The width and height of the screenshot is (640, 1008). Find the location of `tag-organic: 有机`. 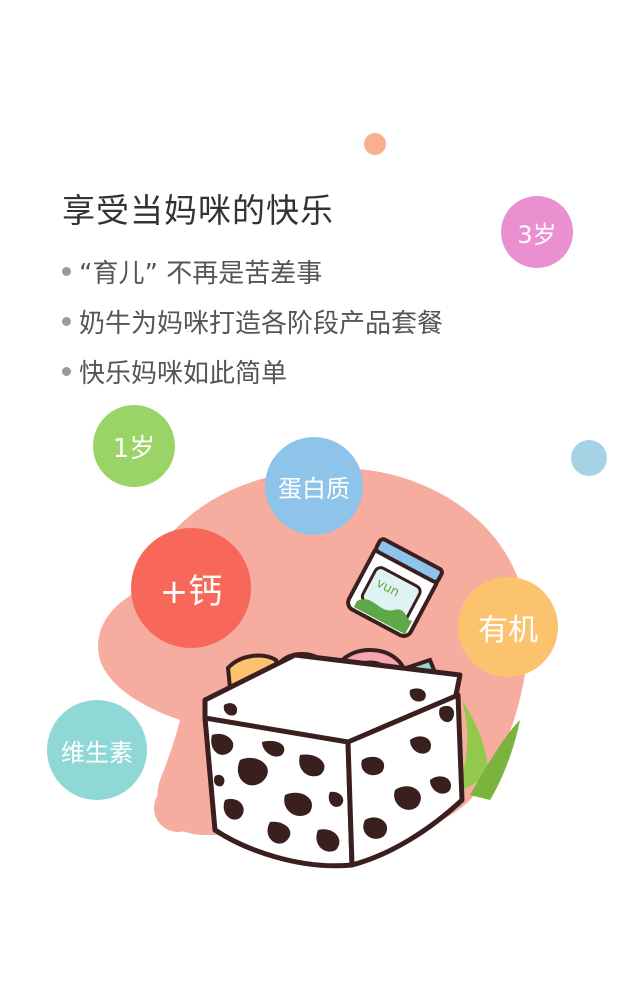

tag-organic: 有机 is located at coordinates (508, 627).